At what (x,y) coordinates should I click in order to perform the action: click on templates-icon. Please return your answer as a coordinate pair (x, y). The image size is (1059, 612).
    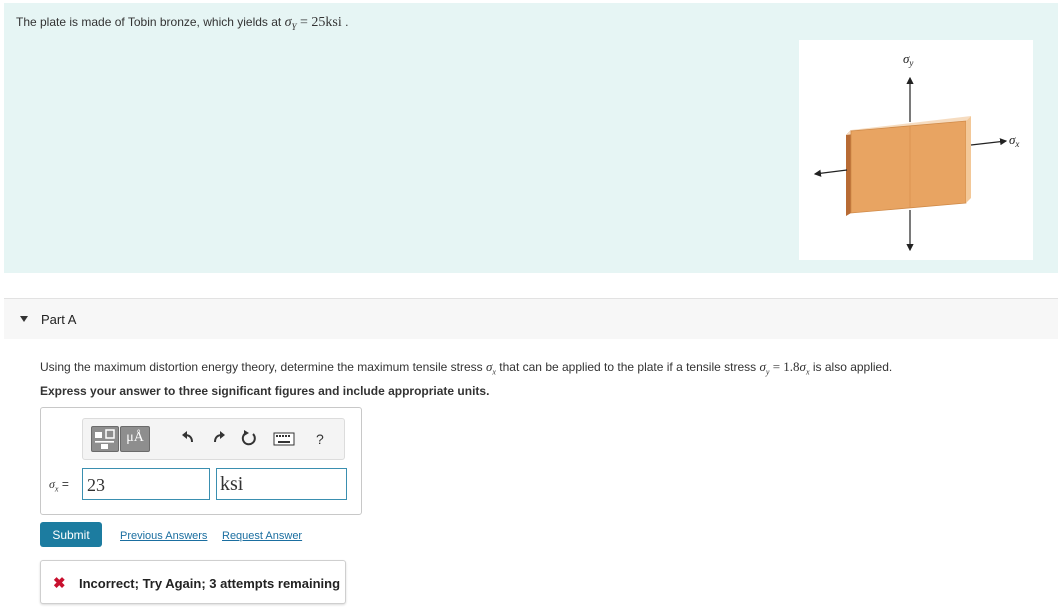
    Looking at the image, I should click on (105, 439).